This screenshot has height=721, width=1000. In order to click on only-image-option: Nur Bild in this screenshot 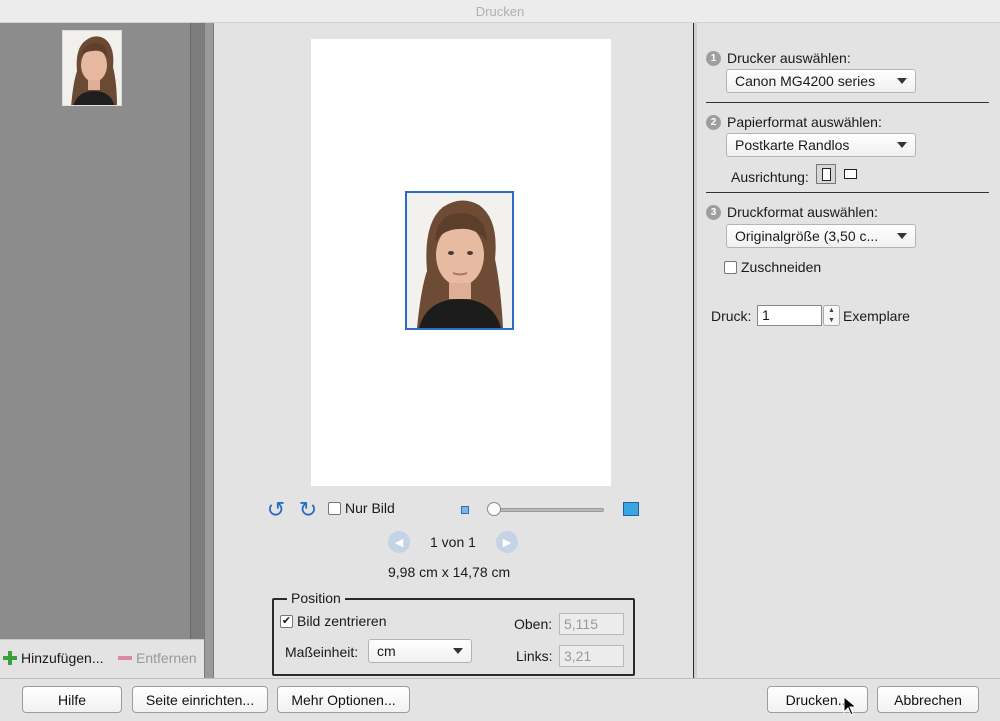, I will do `click(361, 508)`.